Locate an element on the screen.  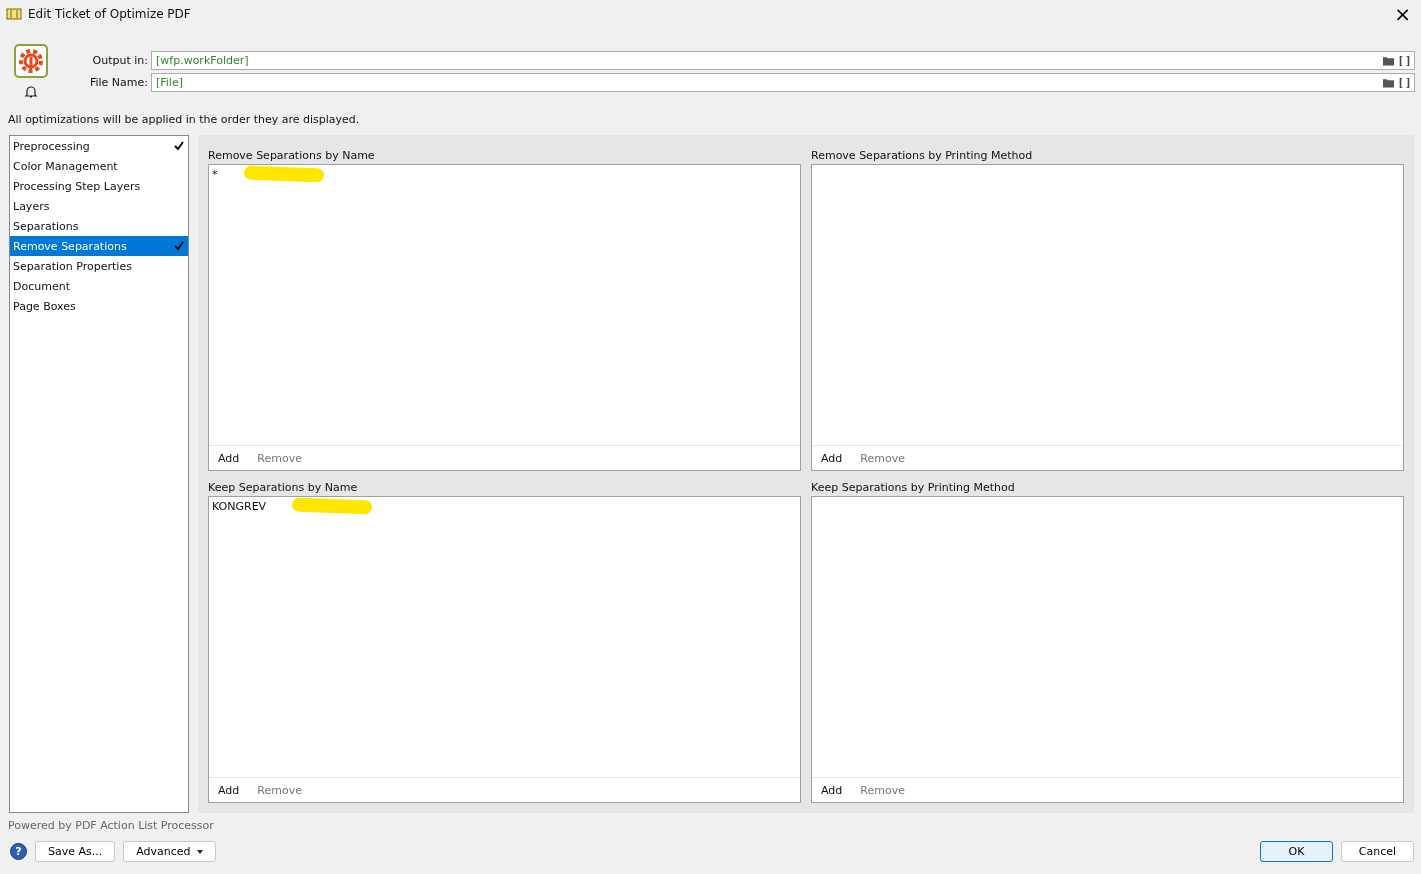
ok-button: OK is located at coordinates (1296, 851).